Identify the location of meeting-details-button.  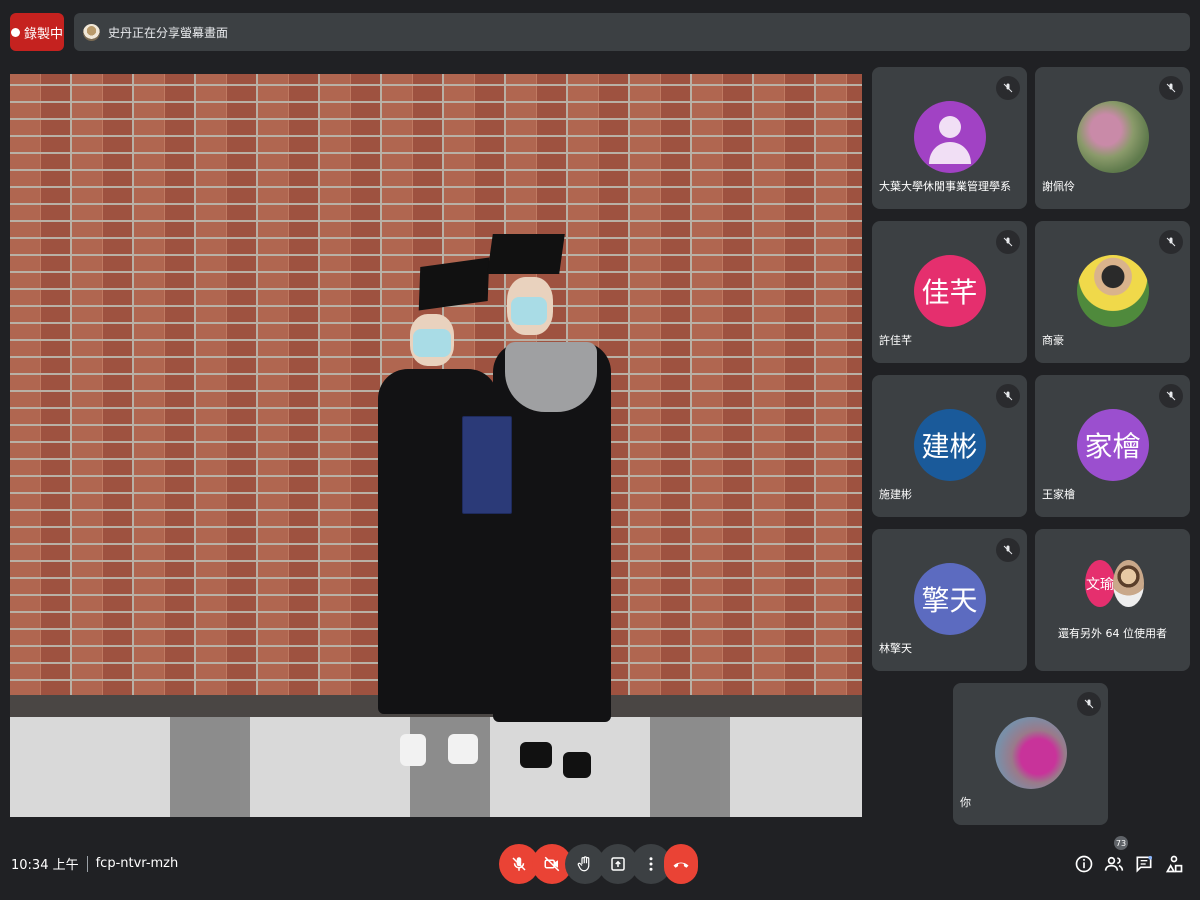
(1084, 864).